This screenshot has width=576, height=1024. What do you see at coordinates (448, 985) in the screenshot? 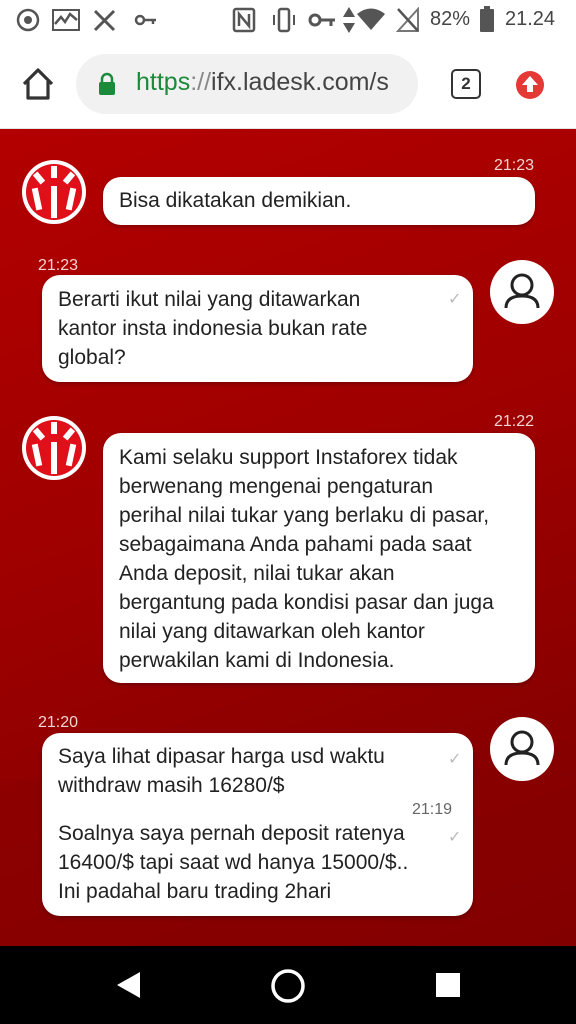
I see `recents-icon` at bounding box center [448, 985].